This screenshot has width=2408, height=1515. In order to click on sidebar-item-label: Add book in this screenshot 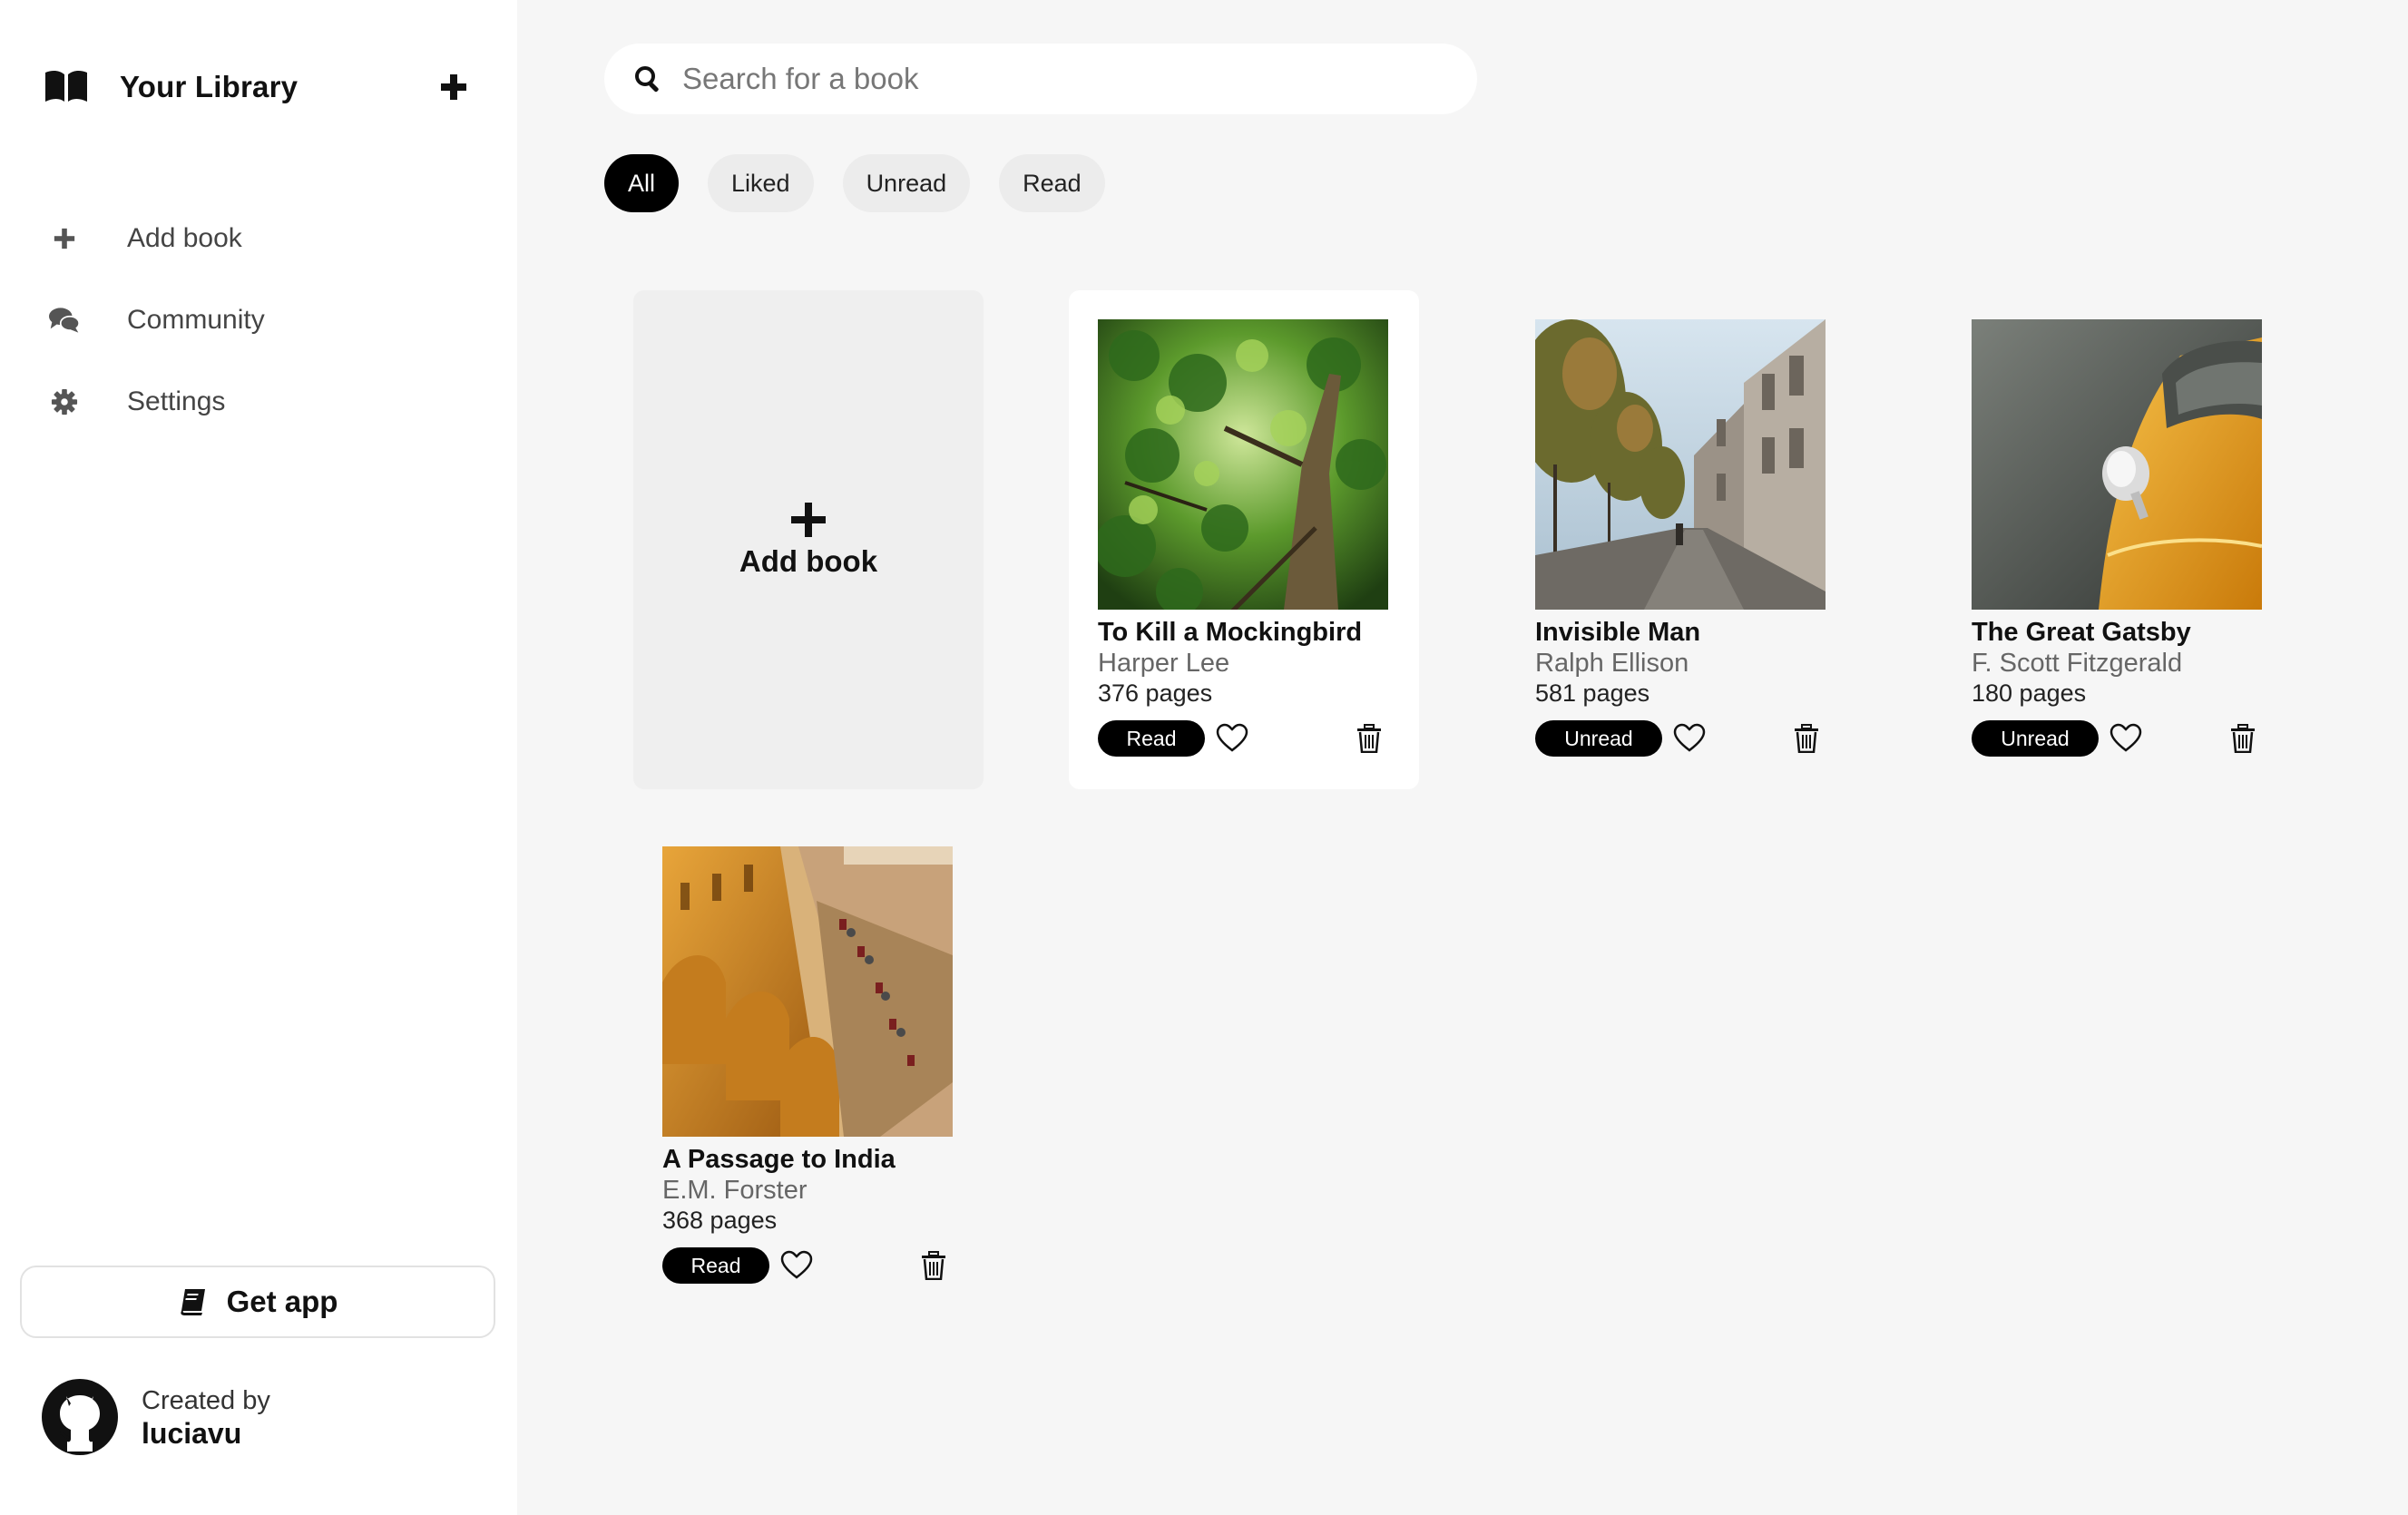, I will do `click(184, 238)`.